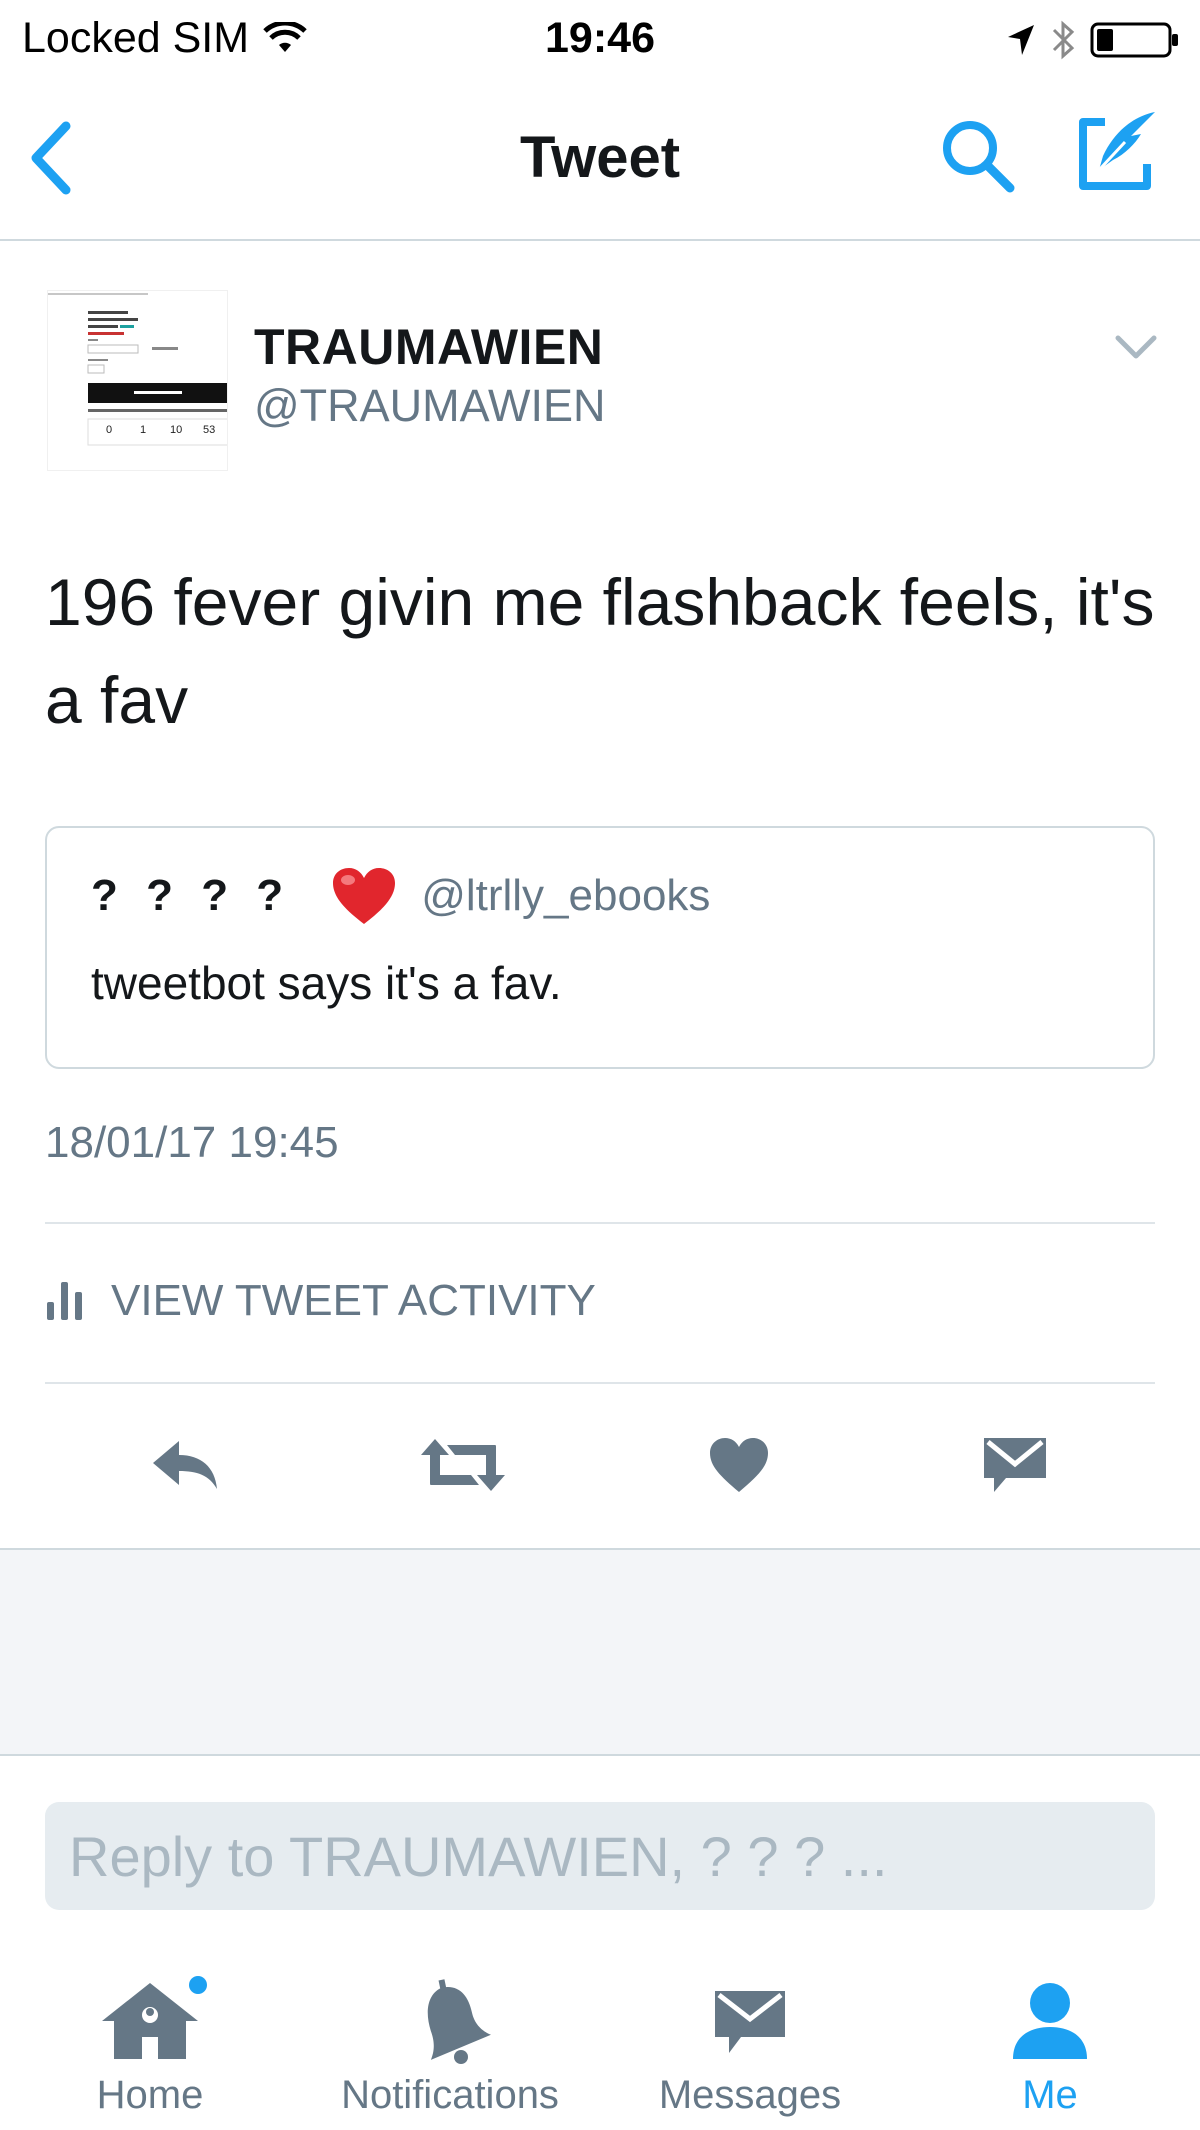 This screenshot has width=1200, height=2130. I want to click on compose-icon, so click(1117, 152).